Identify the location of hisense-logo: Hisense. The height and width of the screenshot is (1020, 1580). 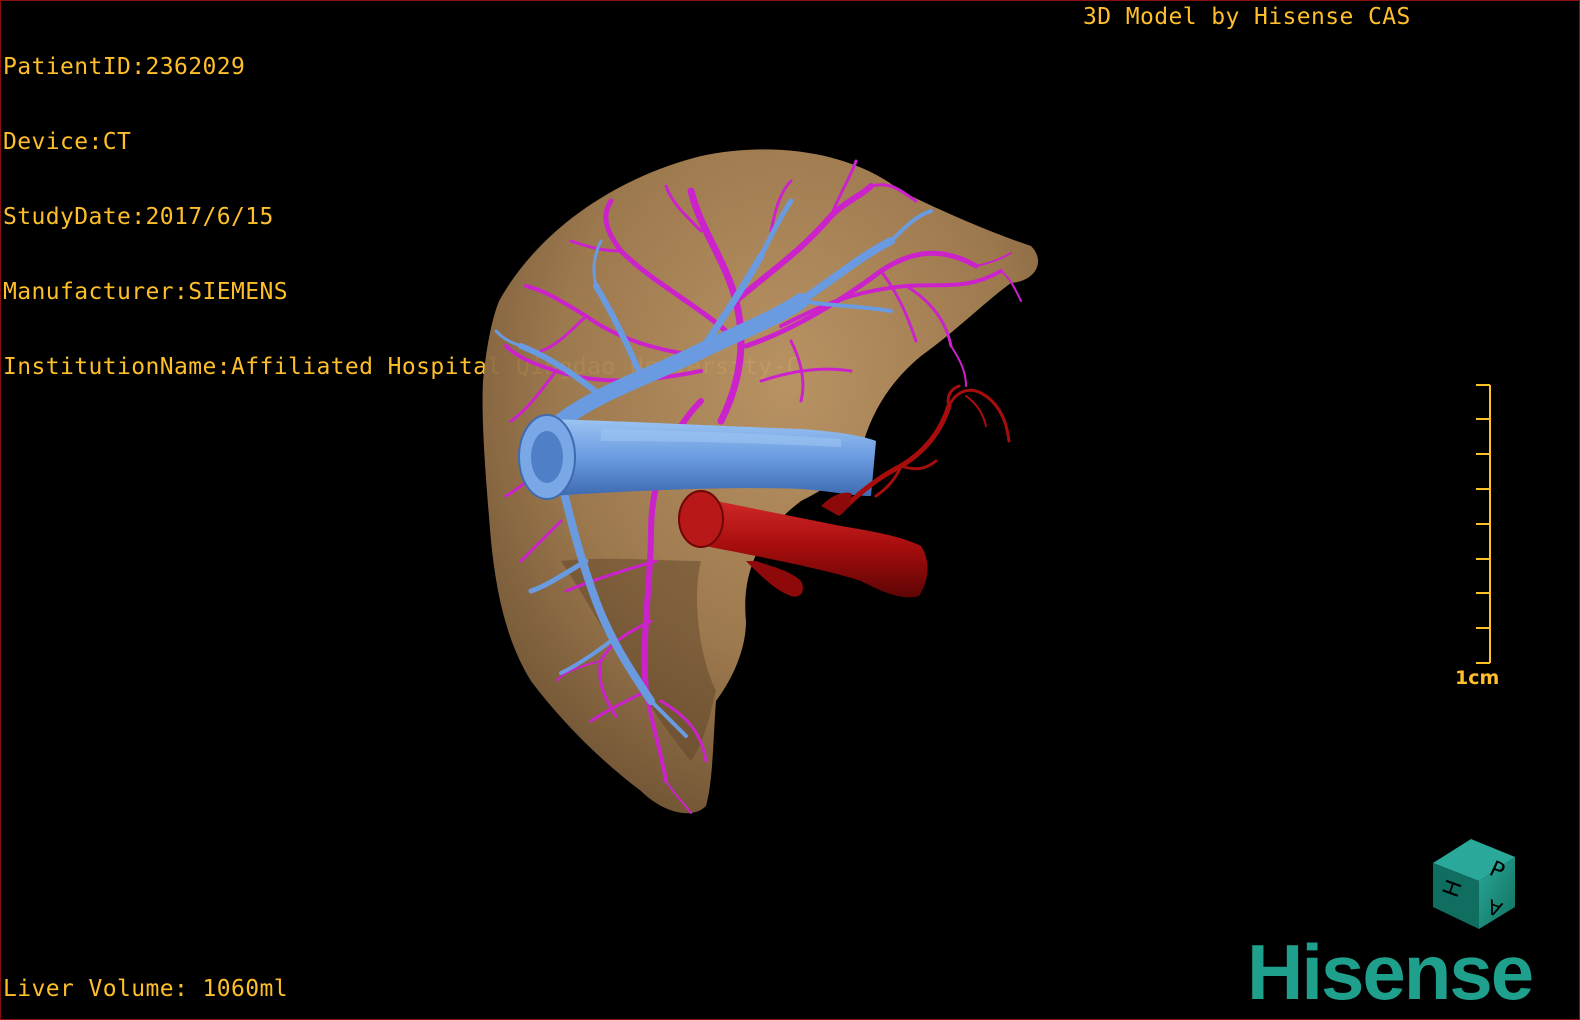
(1390, 972).